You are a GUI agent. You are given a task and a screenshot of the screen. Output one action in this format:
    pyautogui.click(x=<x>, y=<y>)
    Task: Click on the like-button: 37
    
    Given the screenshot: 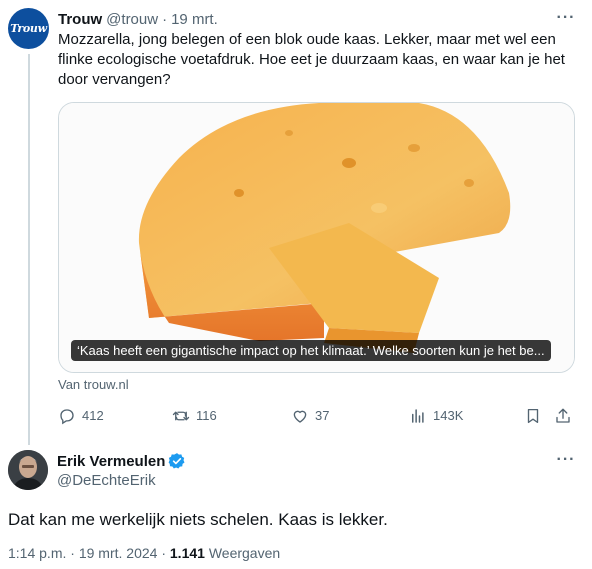 What is the action you would take?
    pyautogui.click(x=310, y=416)
    